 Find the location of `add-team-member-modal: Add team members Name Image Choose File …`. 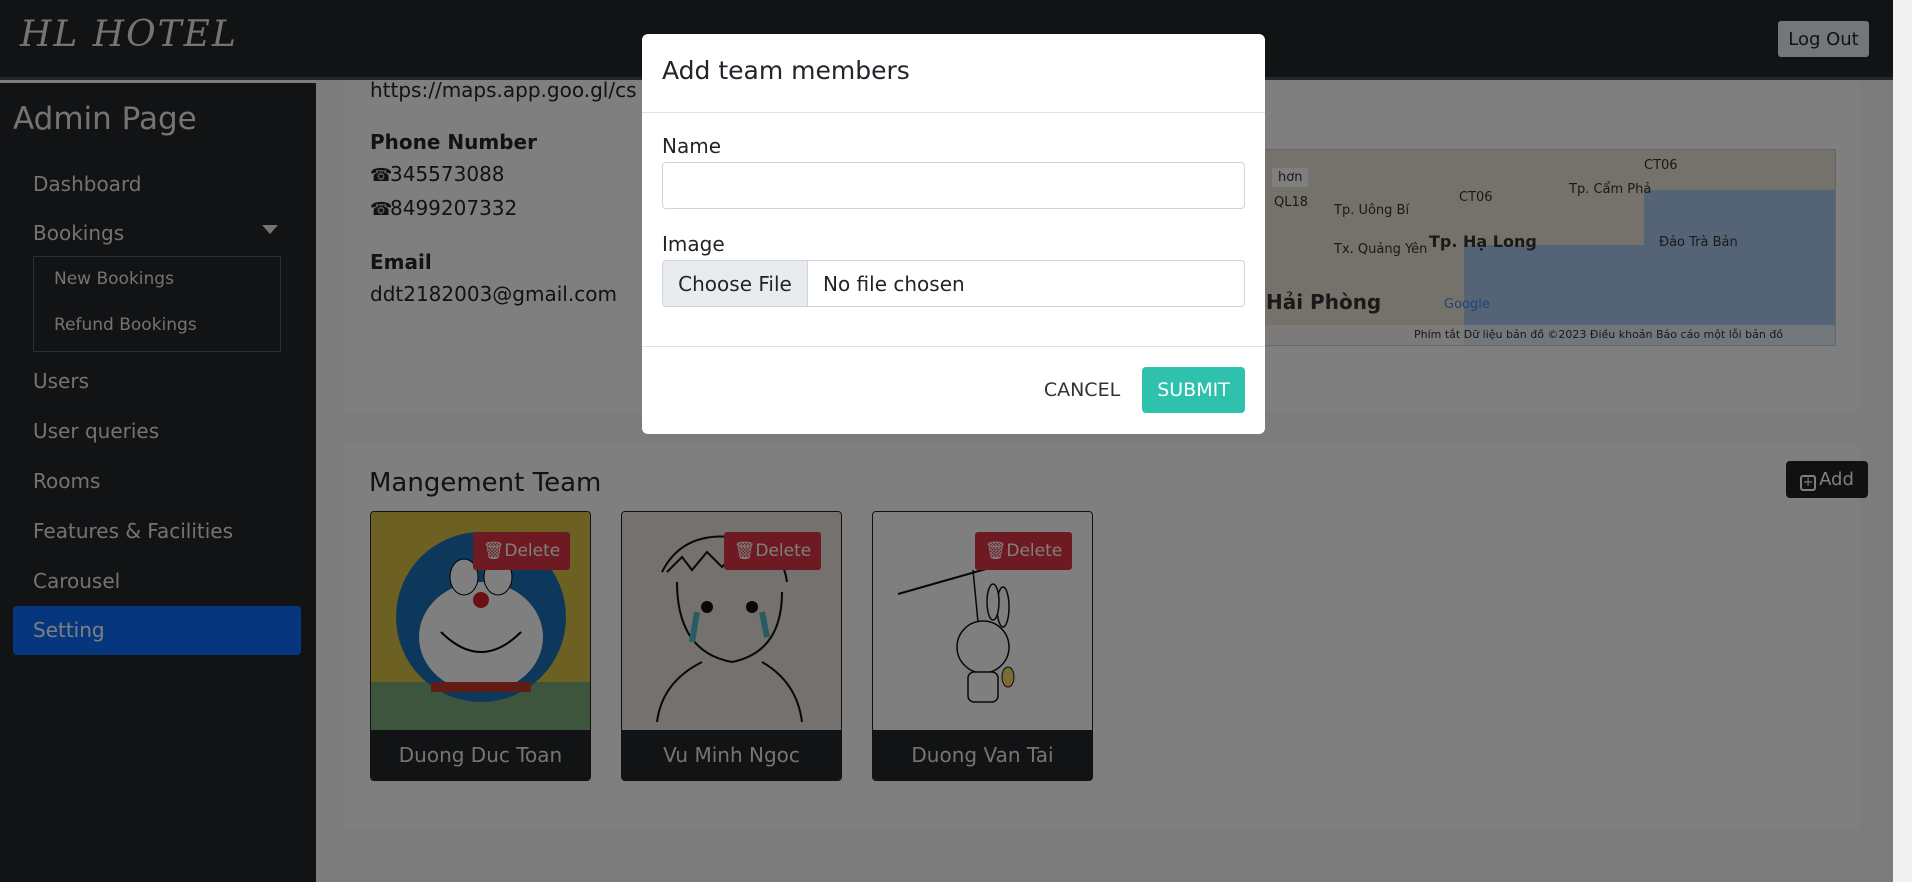

add-team-member-modal: Add team members Name Image Choose File … is located at coordinates (953, 234).